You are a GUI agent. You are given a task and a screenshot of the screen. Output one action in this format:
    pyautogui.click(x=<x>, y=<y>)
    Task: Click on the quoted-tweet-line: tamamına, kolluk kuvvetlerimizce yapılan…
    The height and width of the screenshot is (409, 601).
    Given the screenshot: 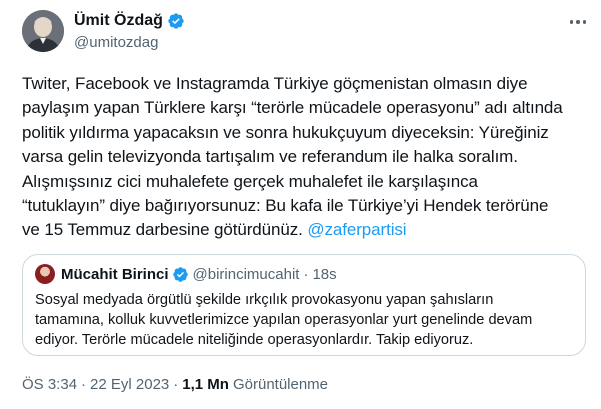 What is the action you would take?
    pyautogui.click(x=284, y=320)
    